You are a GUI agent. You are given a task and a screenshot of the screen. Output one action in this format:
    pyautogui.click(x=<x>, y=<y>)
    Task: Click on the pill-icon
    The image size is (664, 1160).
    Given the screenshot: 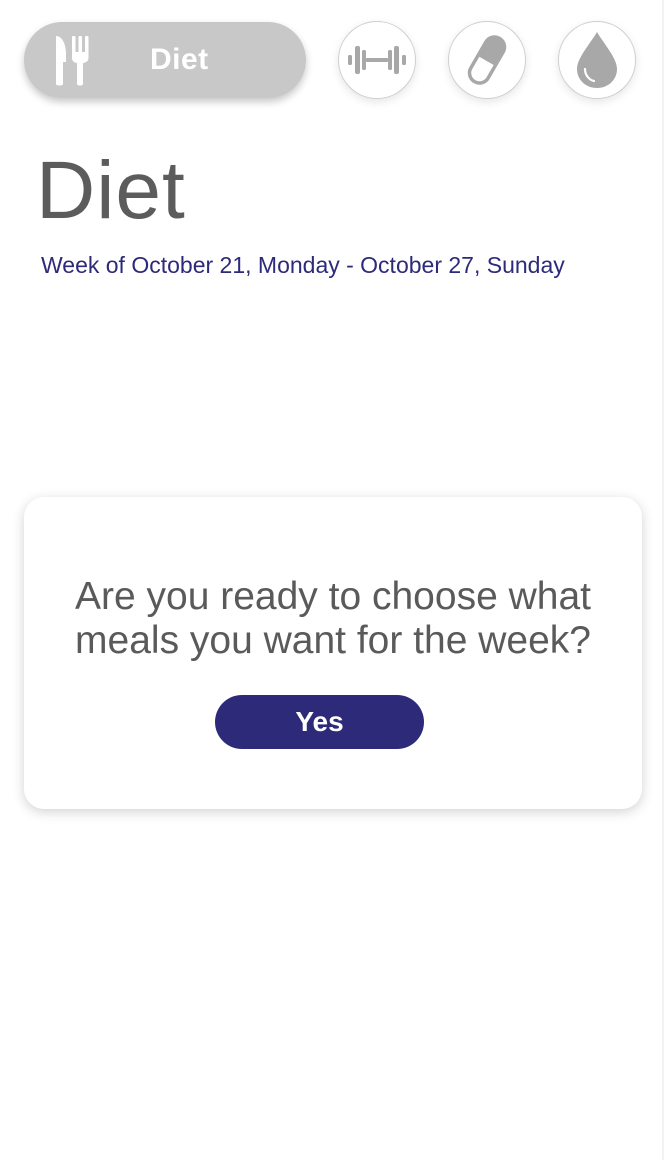 What is the action you would take?
    pyautogui.click(x=487, y=60)
    